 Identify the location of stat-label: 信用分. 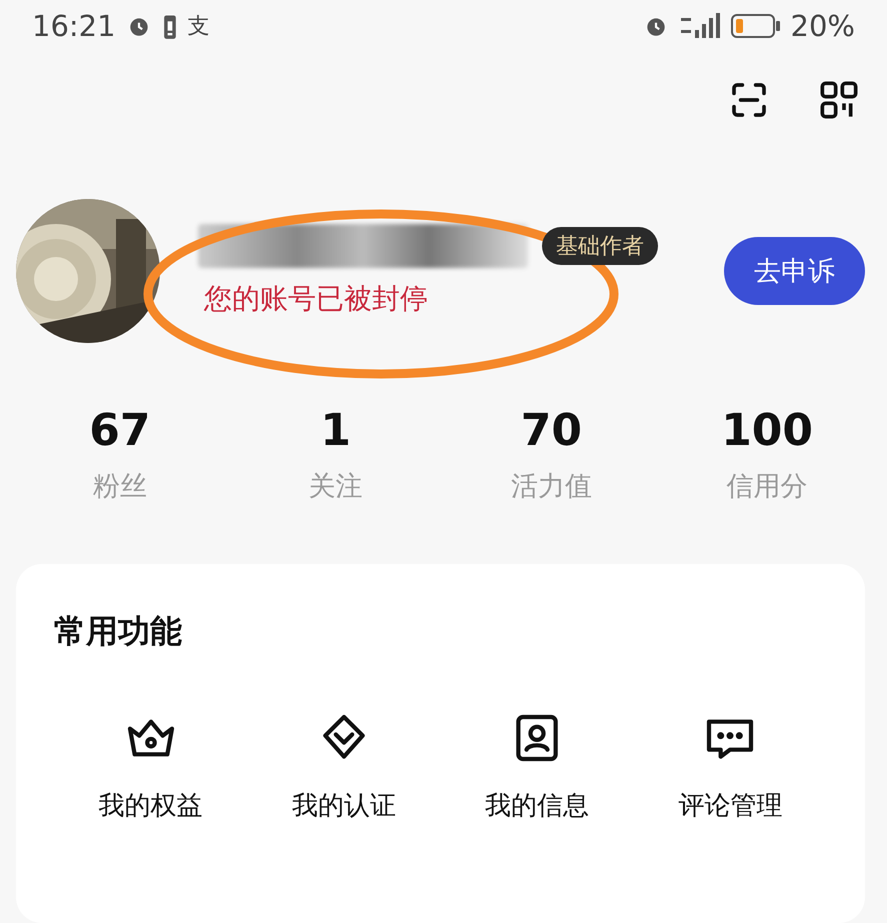
(767, 487).